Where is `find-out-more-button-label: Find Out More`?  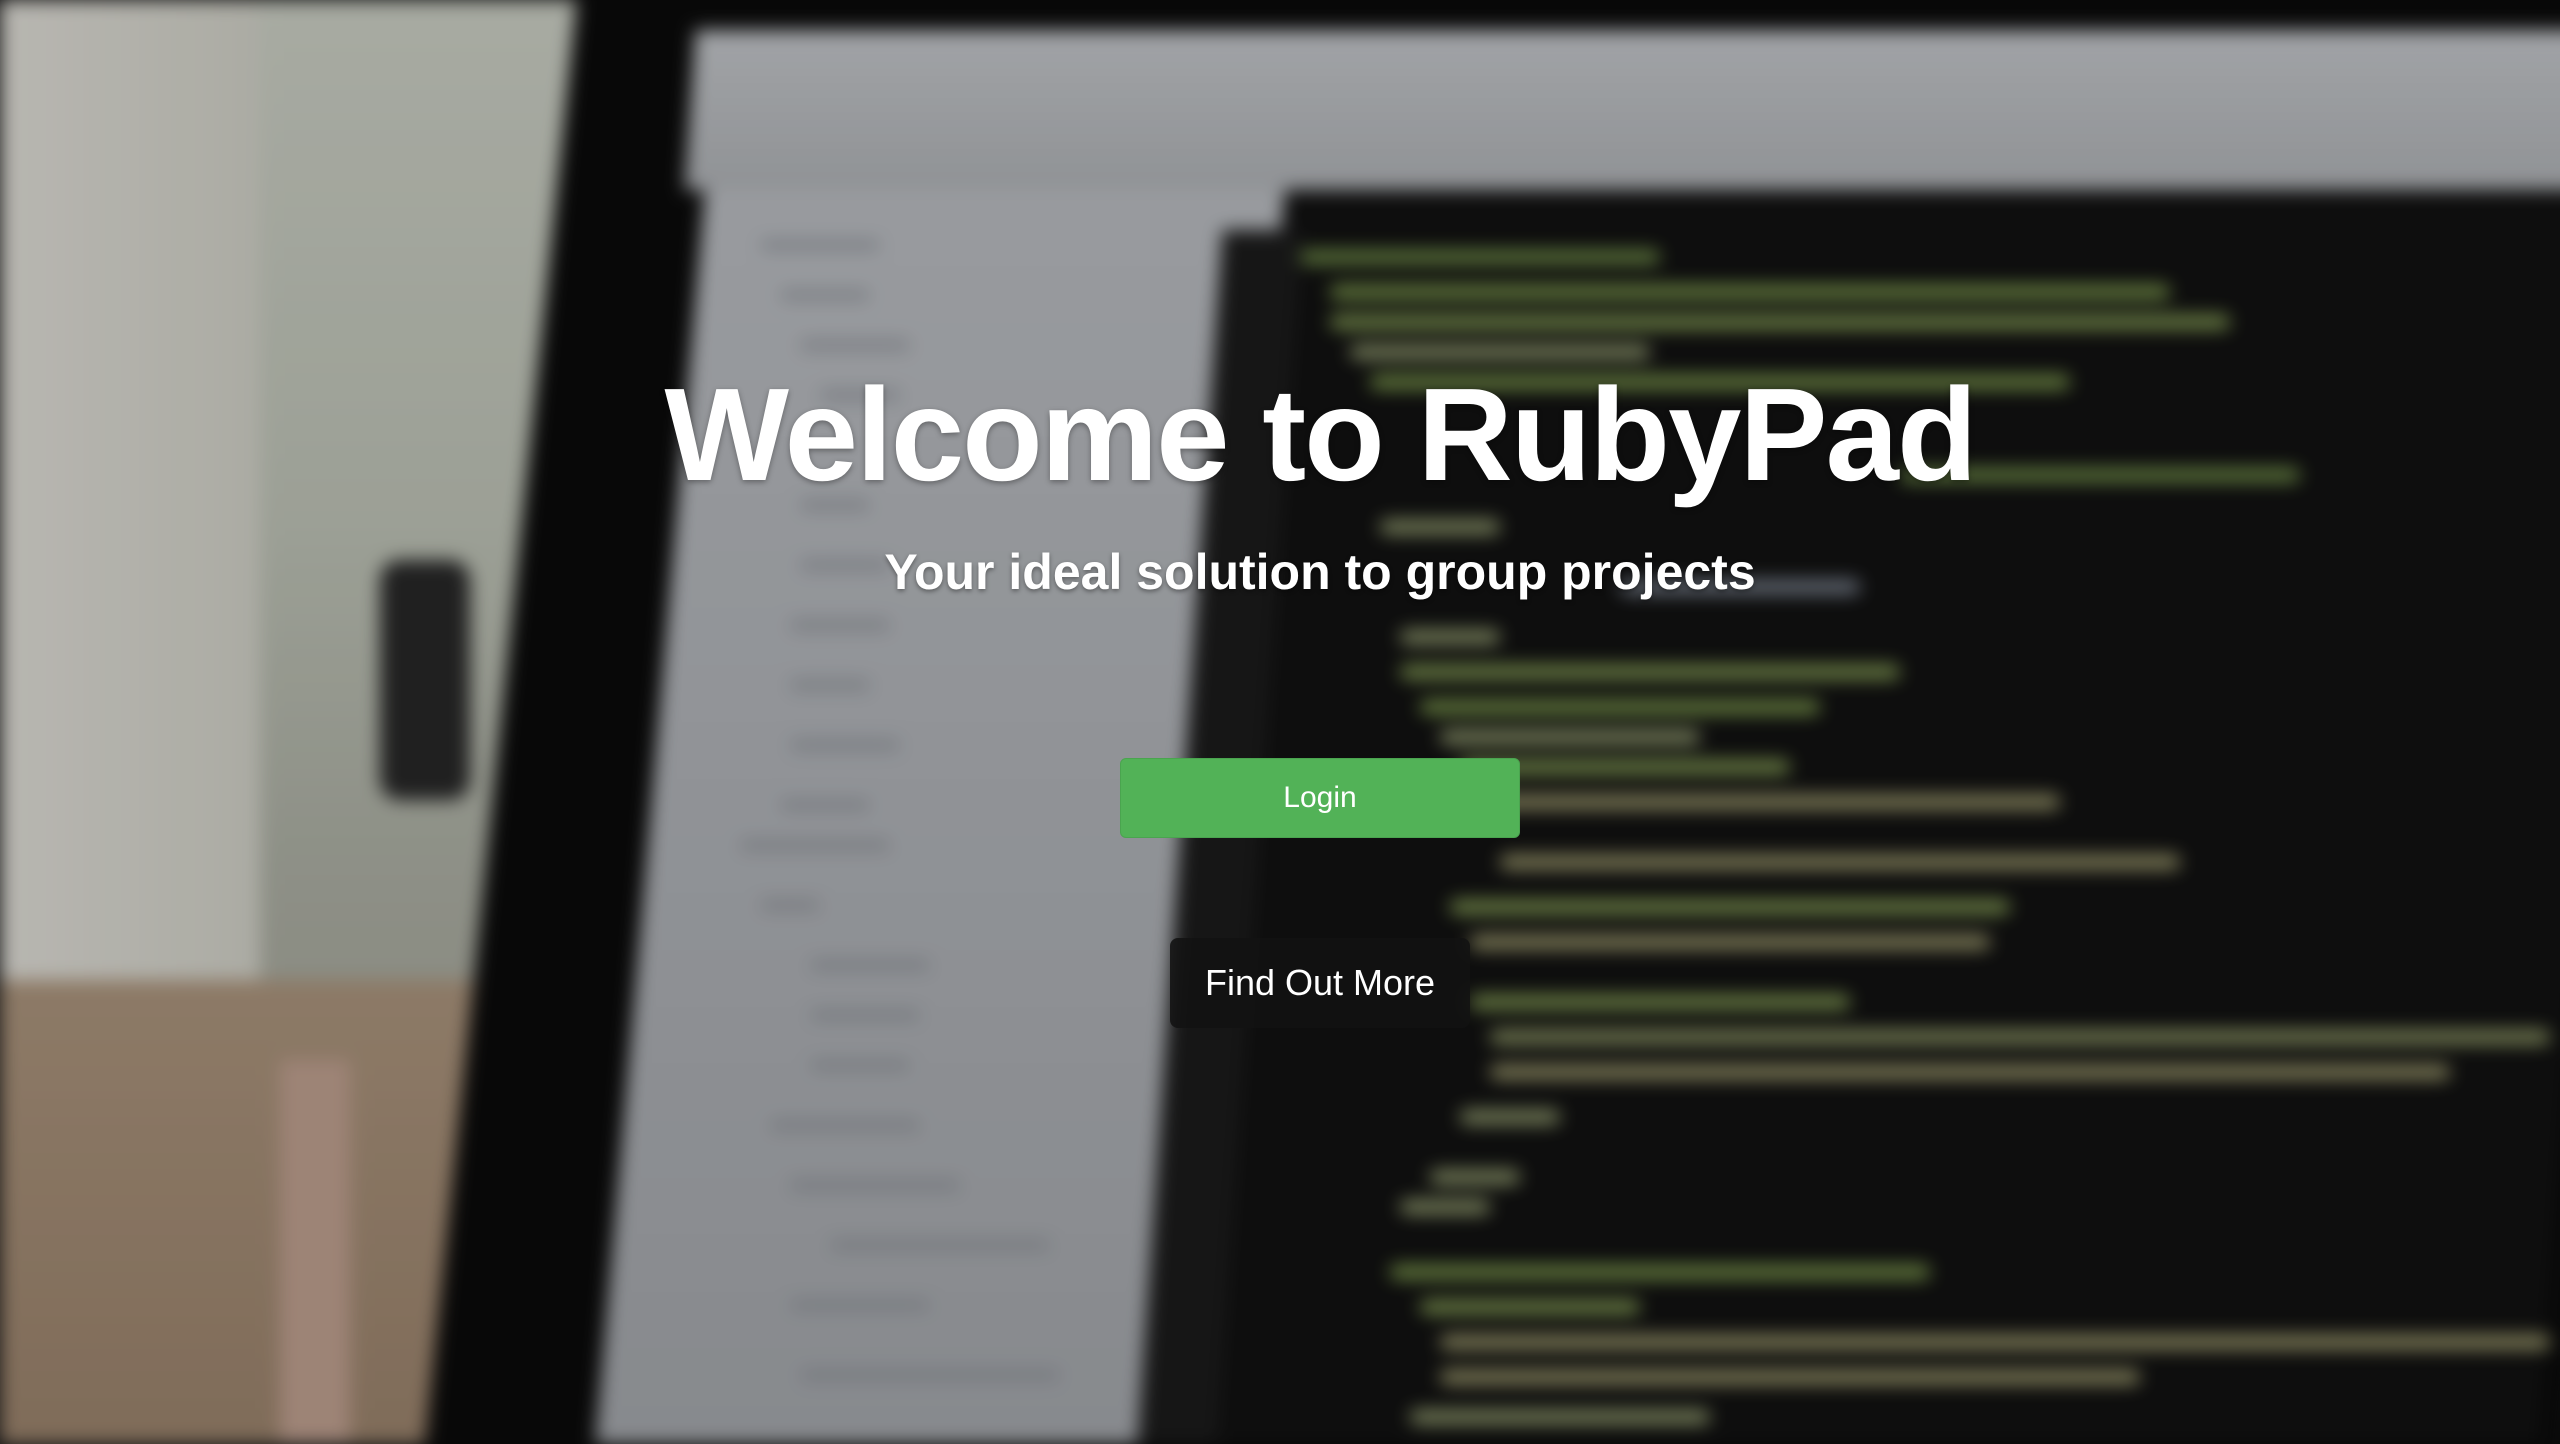 find-out-more-button-label: Find Out More is located at coordinates (1320, 982).